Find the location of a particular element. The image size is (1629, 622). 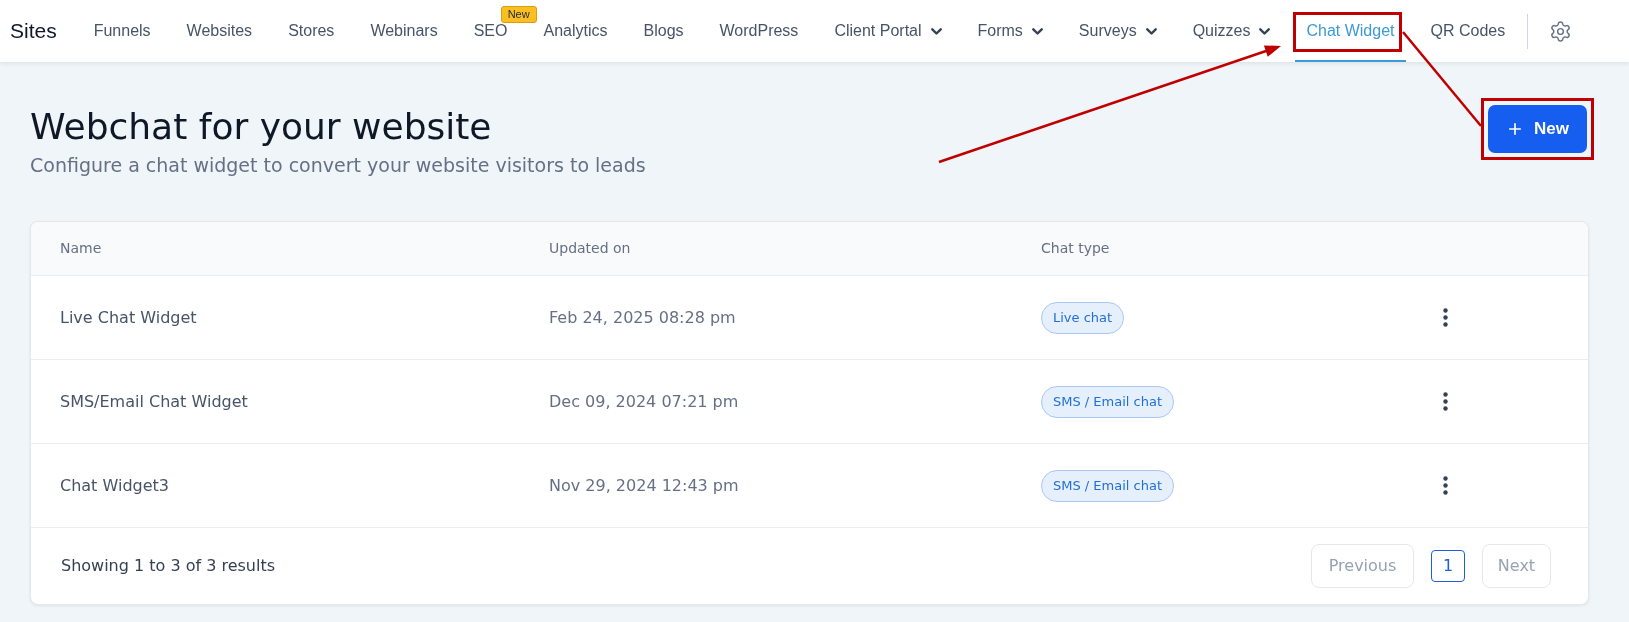

page-number-button: 1 is located at coordinates (1448, 566).